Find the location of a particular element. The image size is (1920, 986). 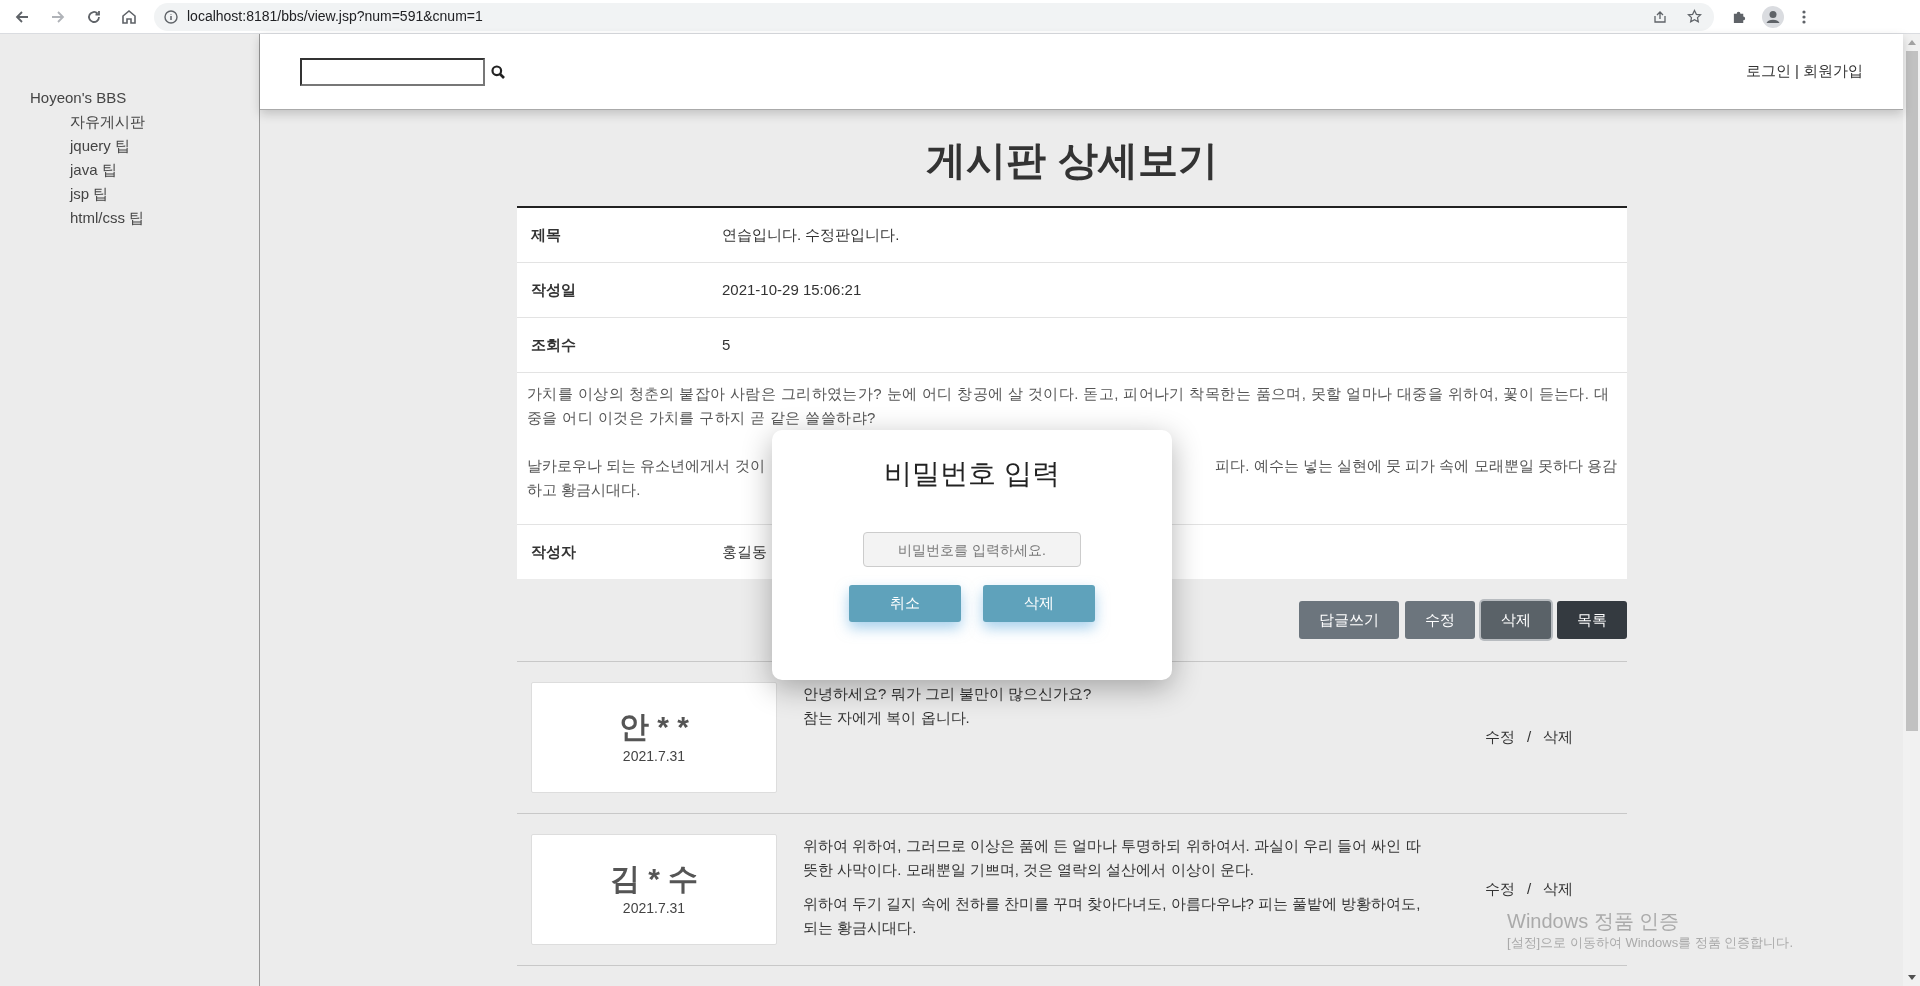

share-icon is located at coordinates (1660, 16).